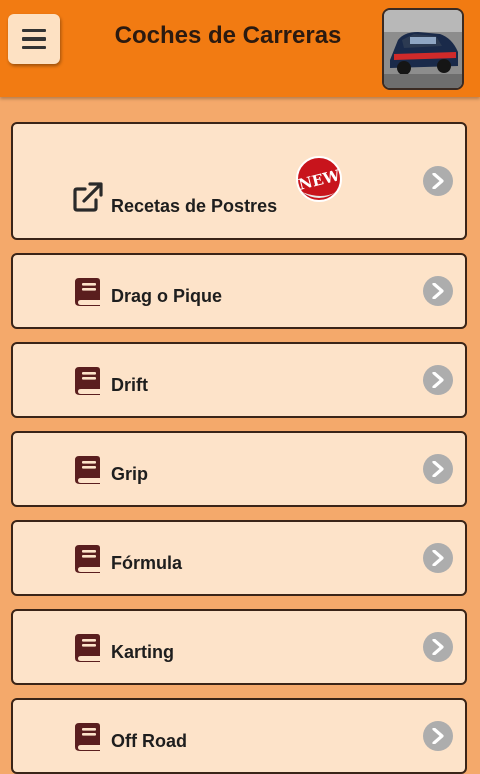 The height and width of the screenshot is (774, 480). What do you see at coordinates (34, 39) in the screenshot?
I see `menu-button` at bounding box center [34, 39].